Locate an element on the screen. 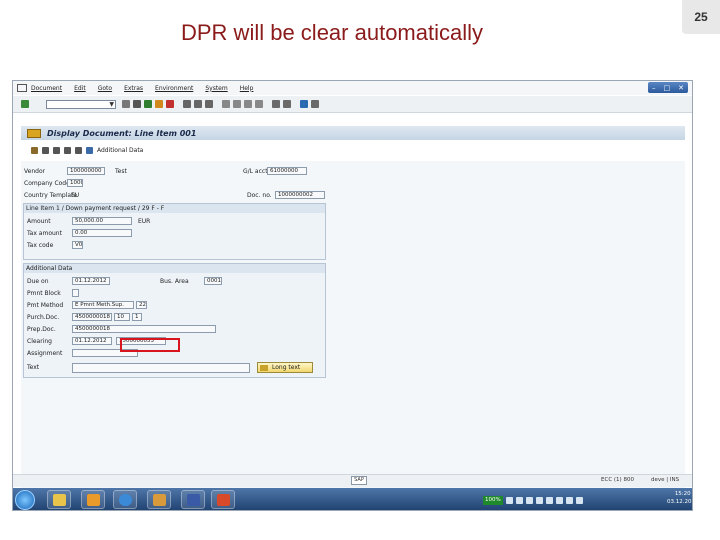 Image resolution: width=720 pixels, height=540 pixels. taskbar-ie is located at coordinates (125, 499).